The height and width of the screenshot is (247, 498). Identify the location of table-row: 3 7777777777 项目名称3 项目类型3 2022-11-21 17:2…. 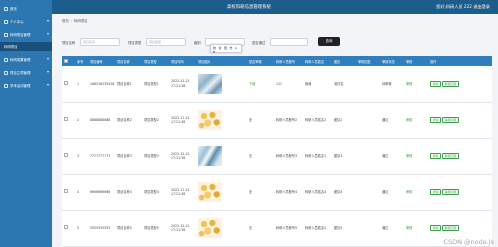
(277, 156).